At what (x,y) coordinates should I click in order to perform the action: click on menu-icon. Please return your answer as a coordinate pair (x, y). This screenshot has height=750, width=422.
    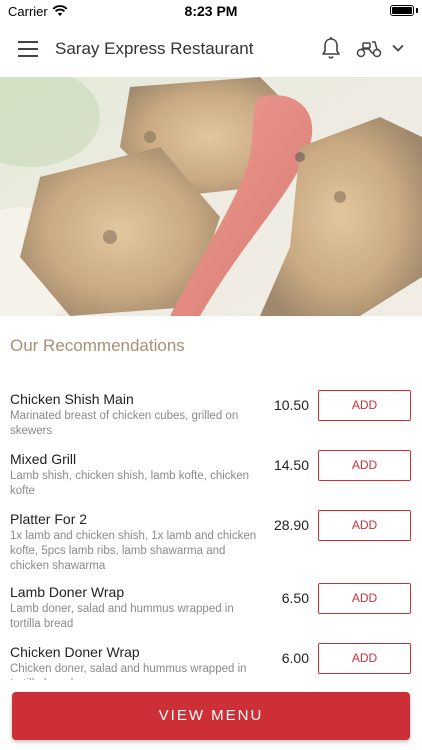
    Looking at the image, I should click on (28, 49).